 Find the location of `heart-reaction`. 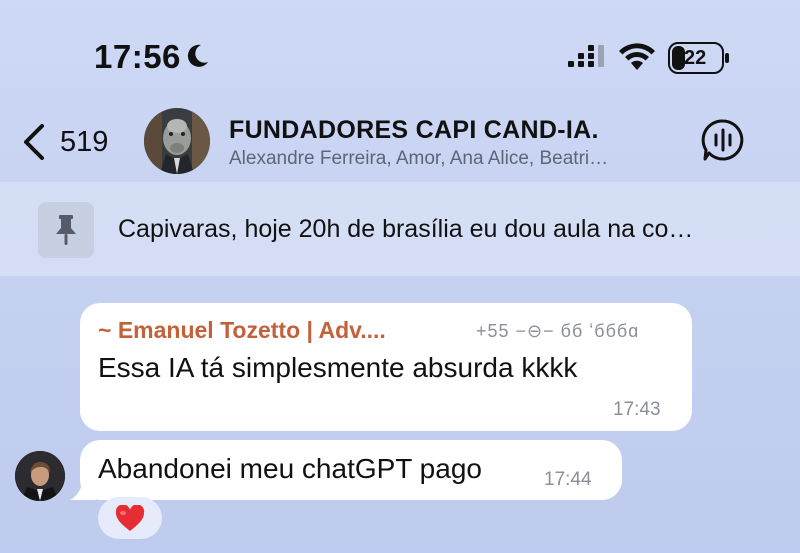

heart-reaction is located at coordinates (130, 518).